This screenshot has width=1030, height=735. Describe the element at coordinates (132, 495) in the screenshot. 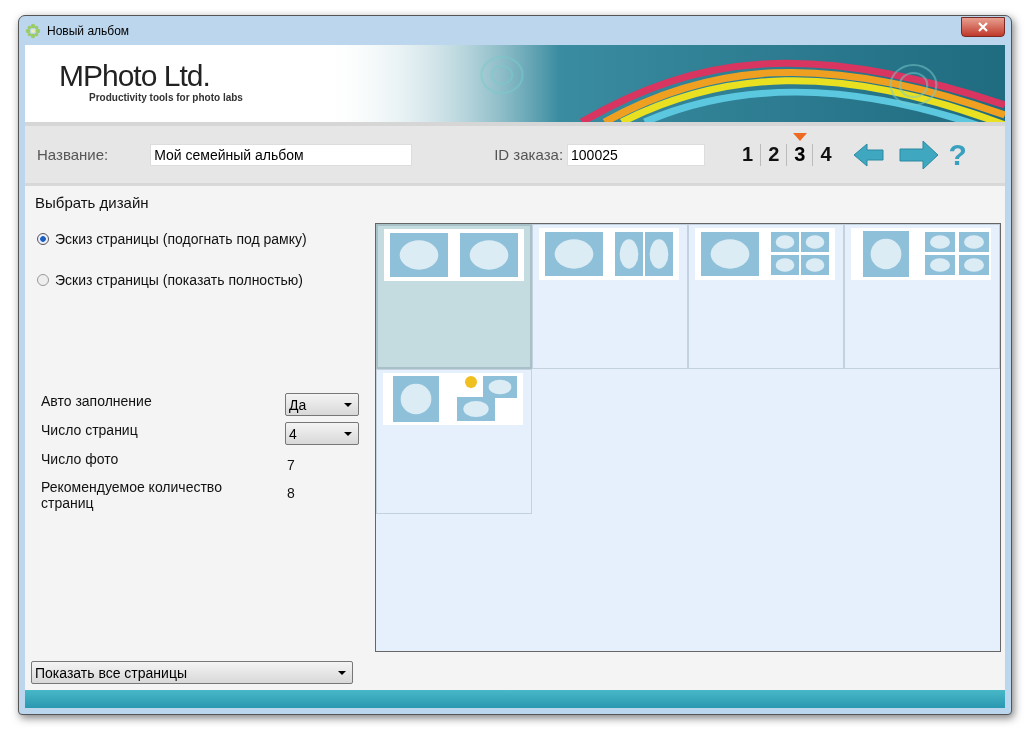

I see `setting-label: Рекомендуемое количество страниц` at that location.